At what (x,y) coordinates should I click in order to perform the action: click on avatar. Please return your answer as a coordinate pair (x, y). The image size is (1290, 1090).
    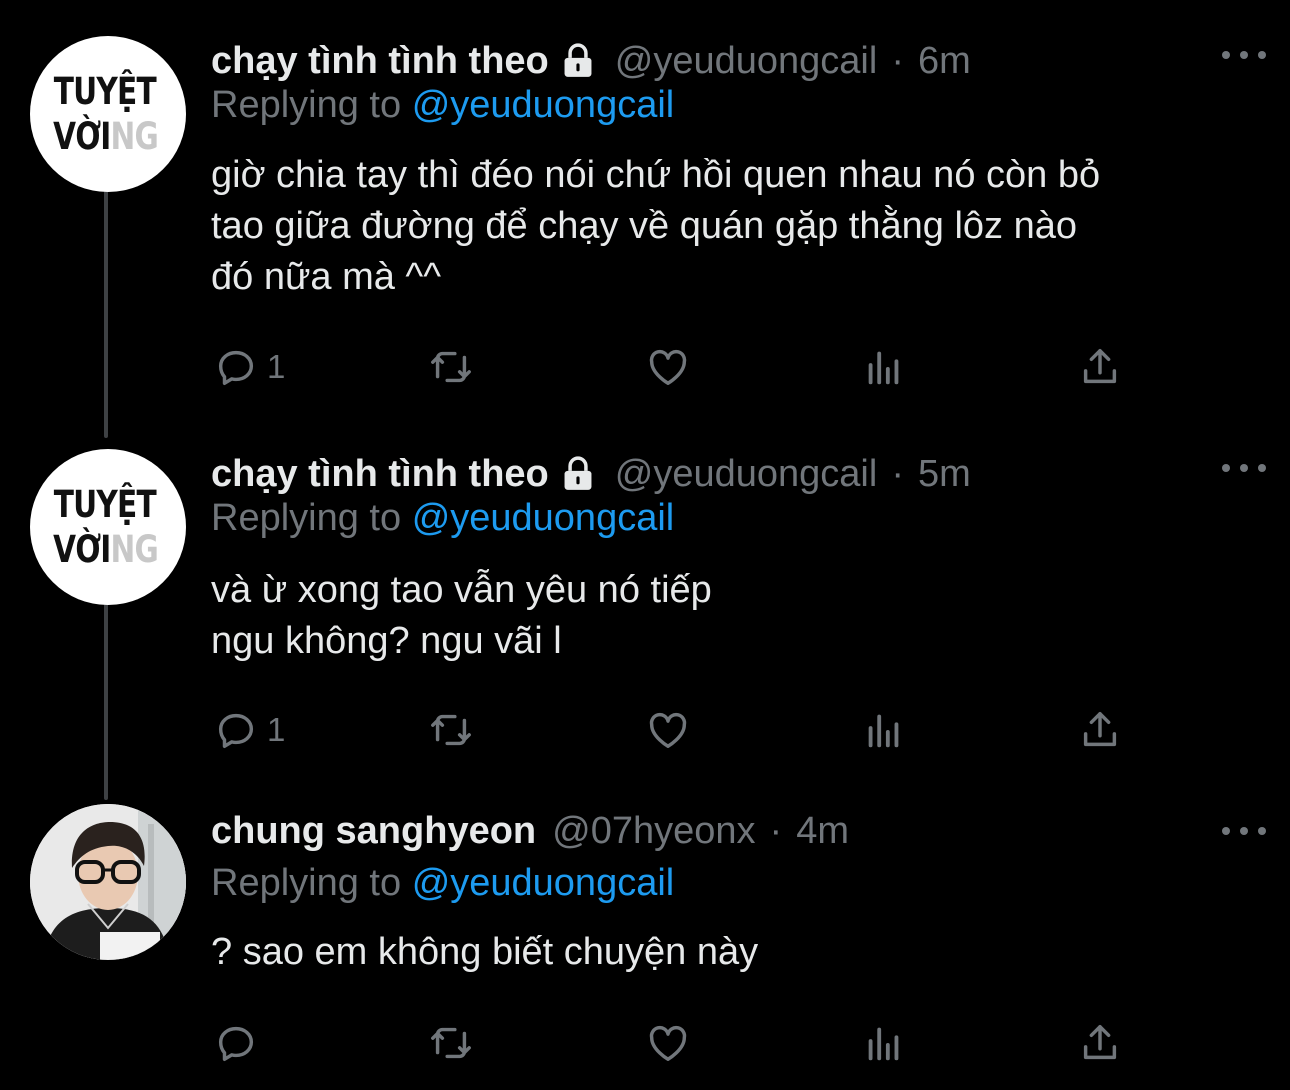
    Looking at the image, I should click on (108, 882).